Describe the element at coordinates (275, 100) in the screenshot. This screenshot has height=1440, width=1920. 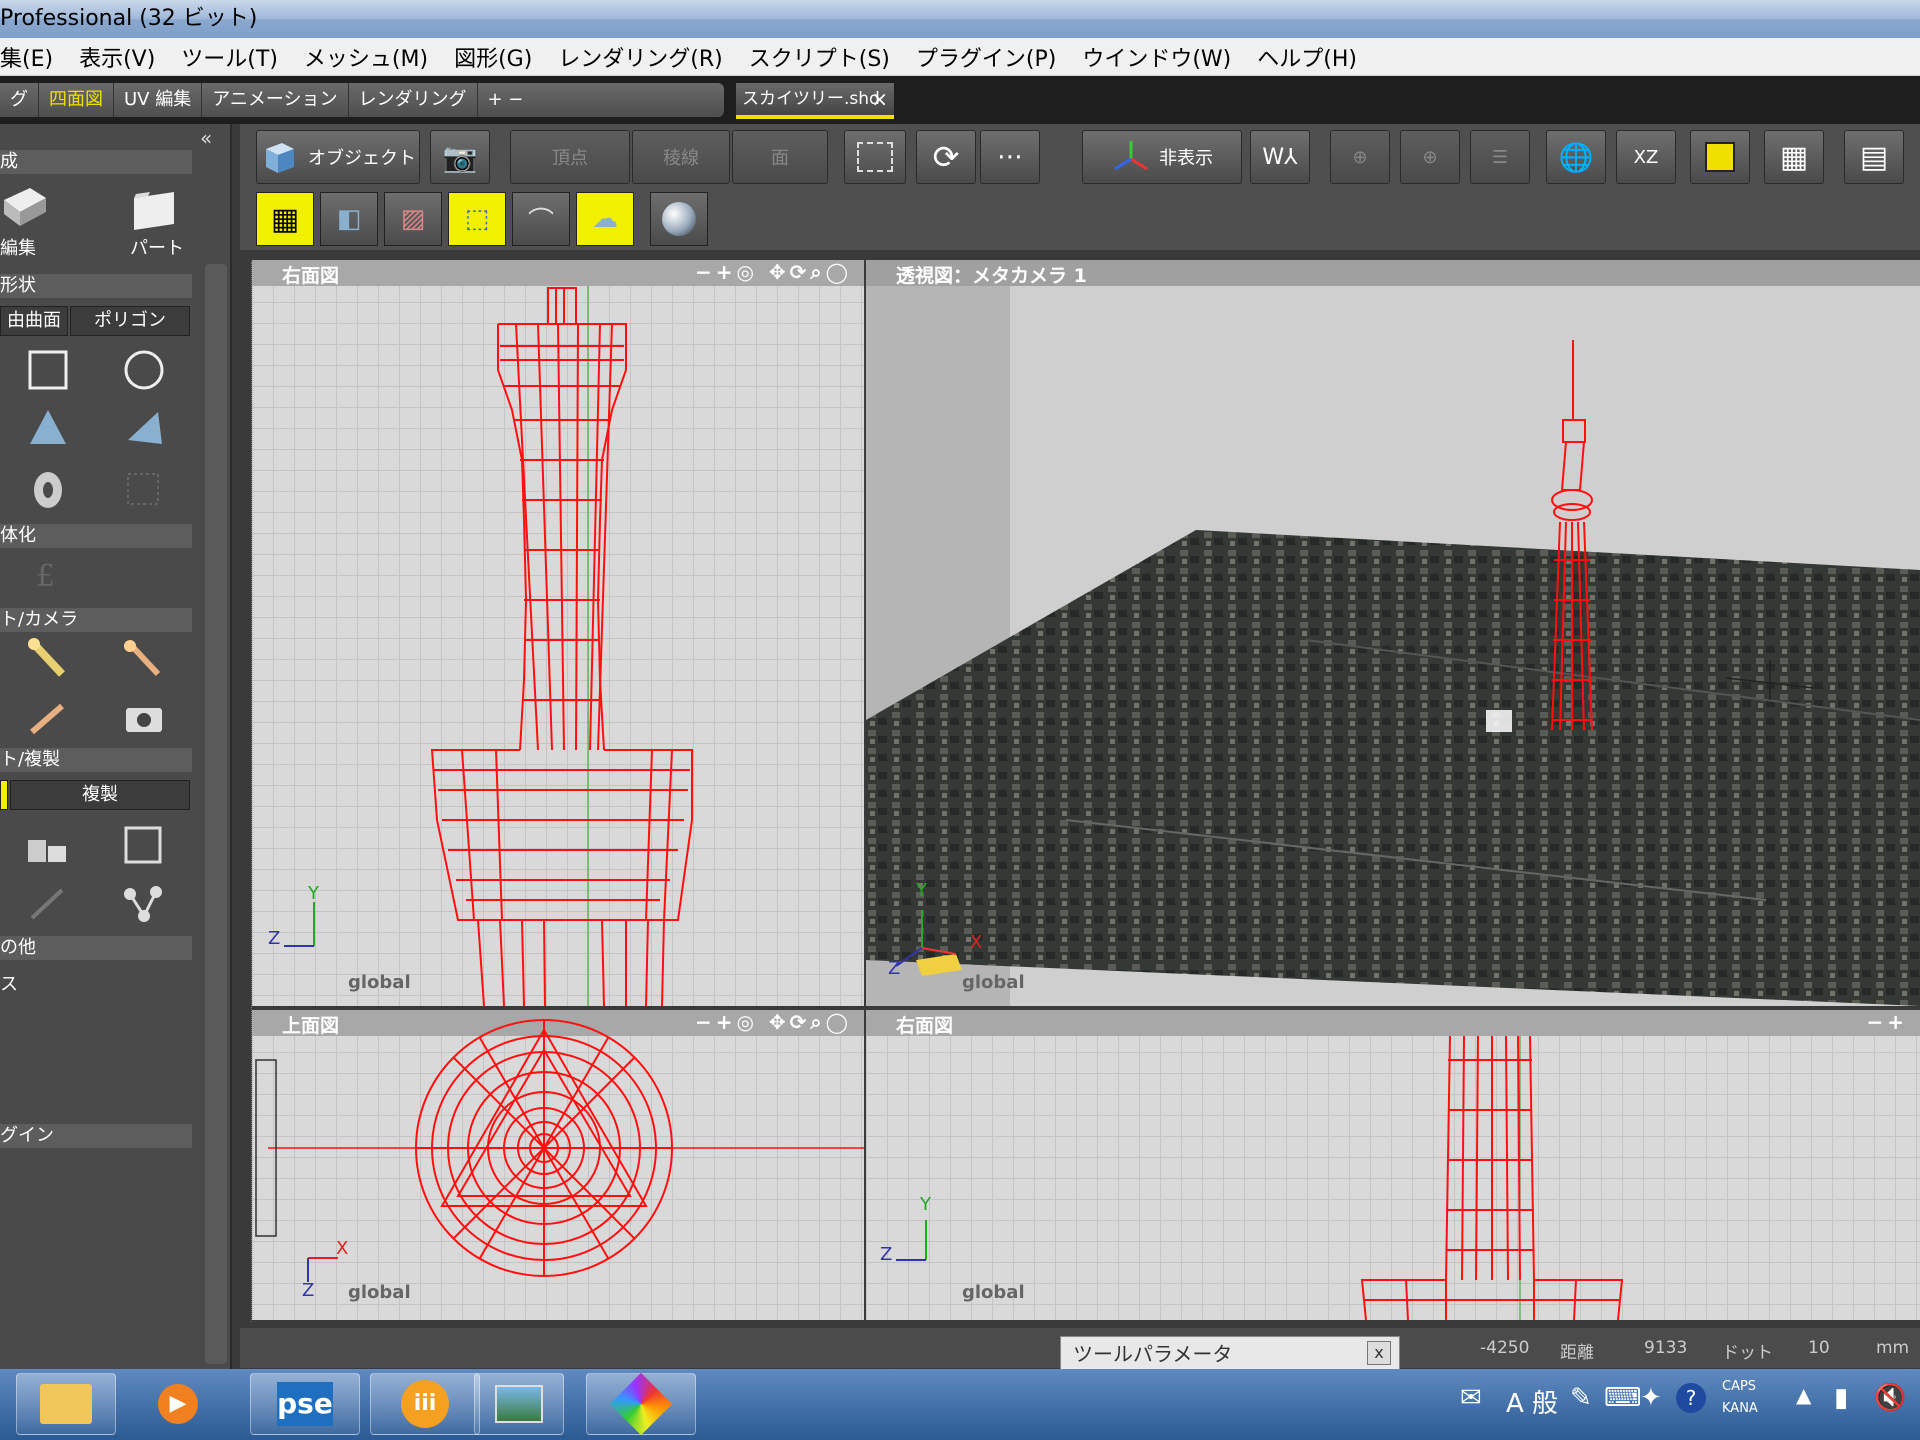
I see `tab-animation: アニメーション` at that location.